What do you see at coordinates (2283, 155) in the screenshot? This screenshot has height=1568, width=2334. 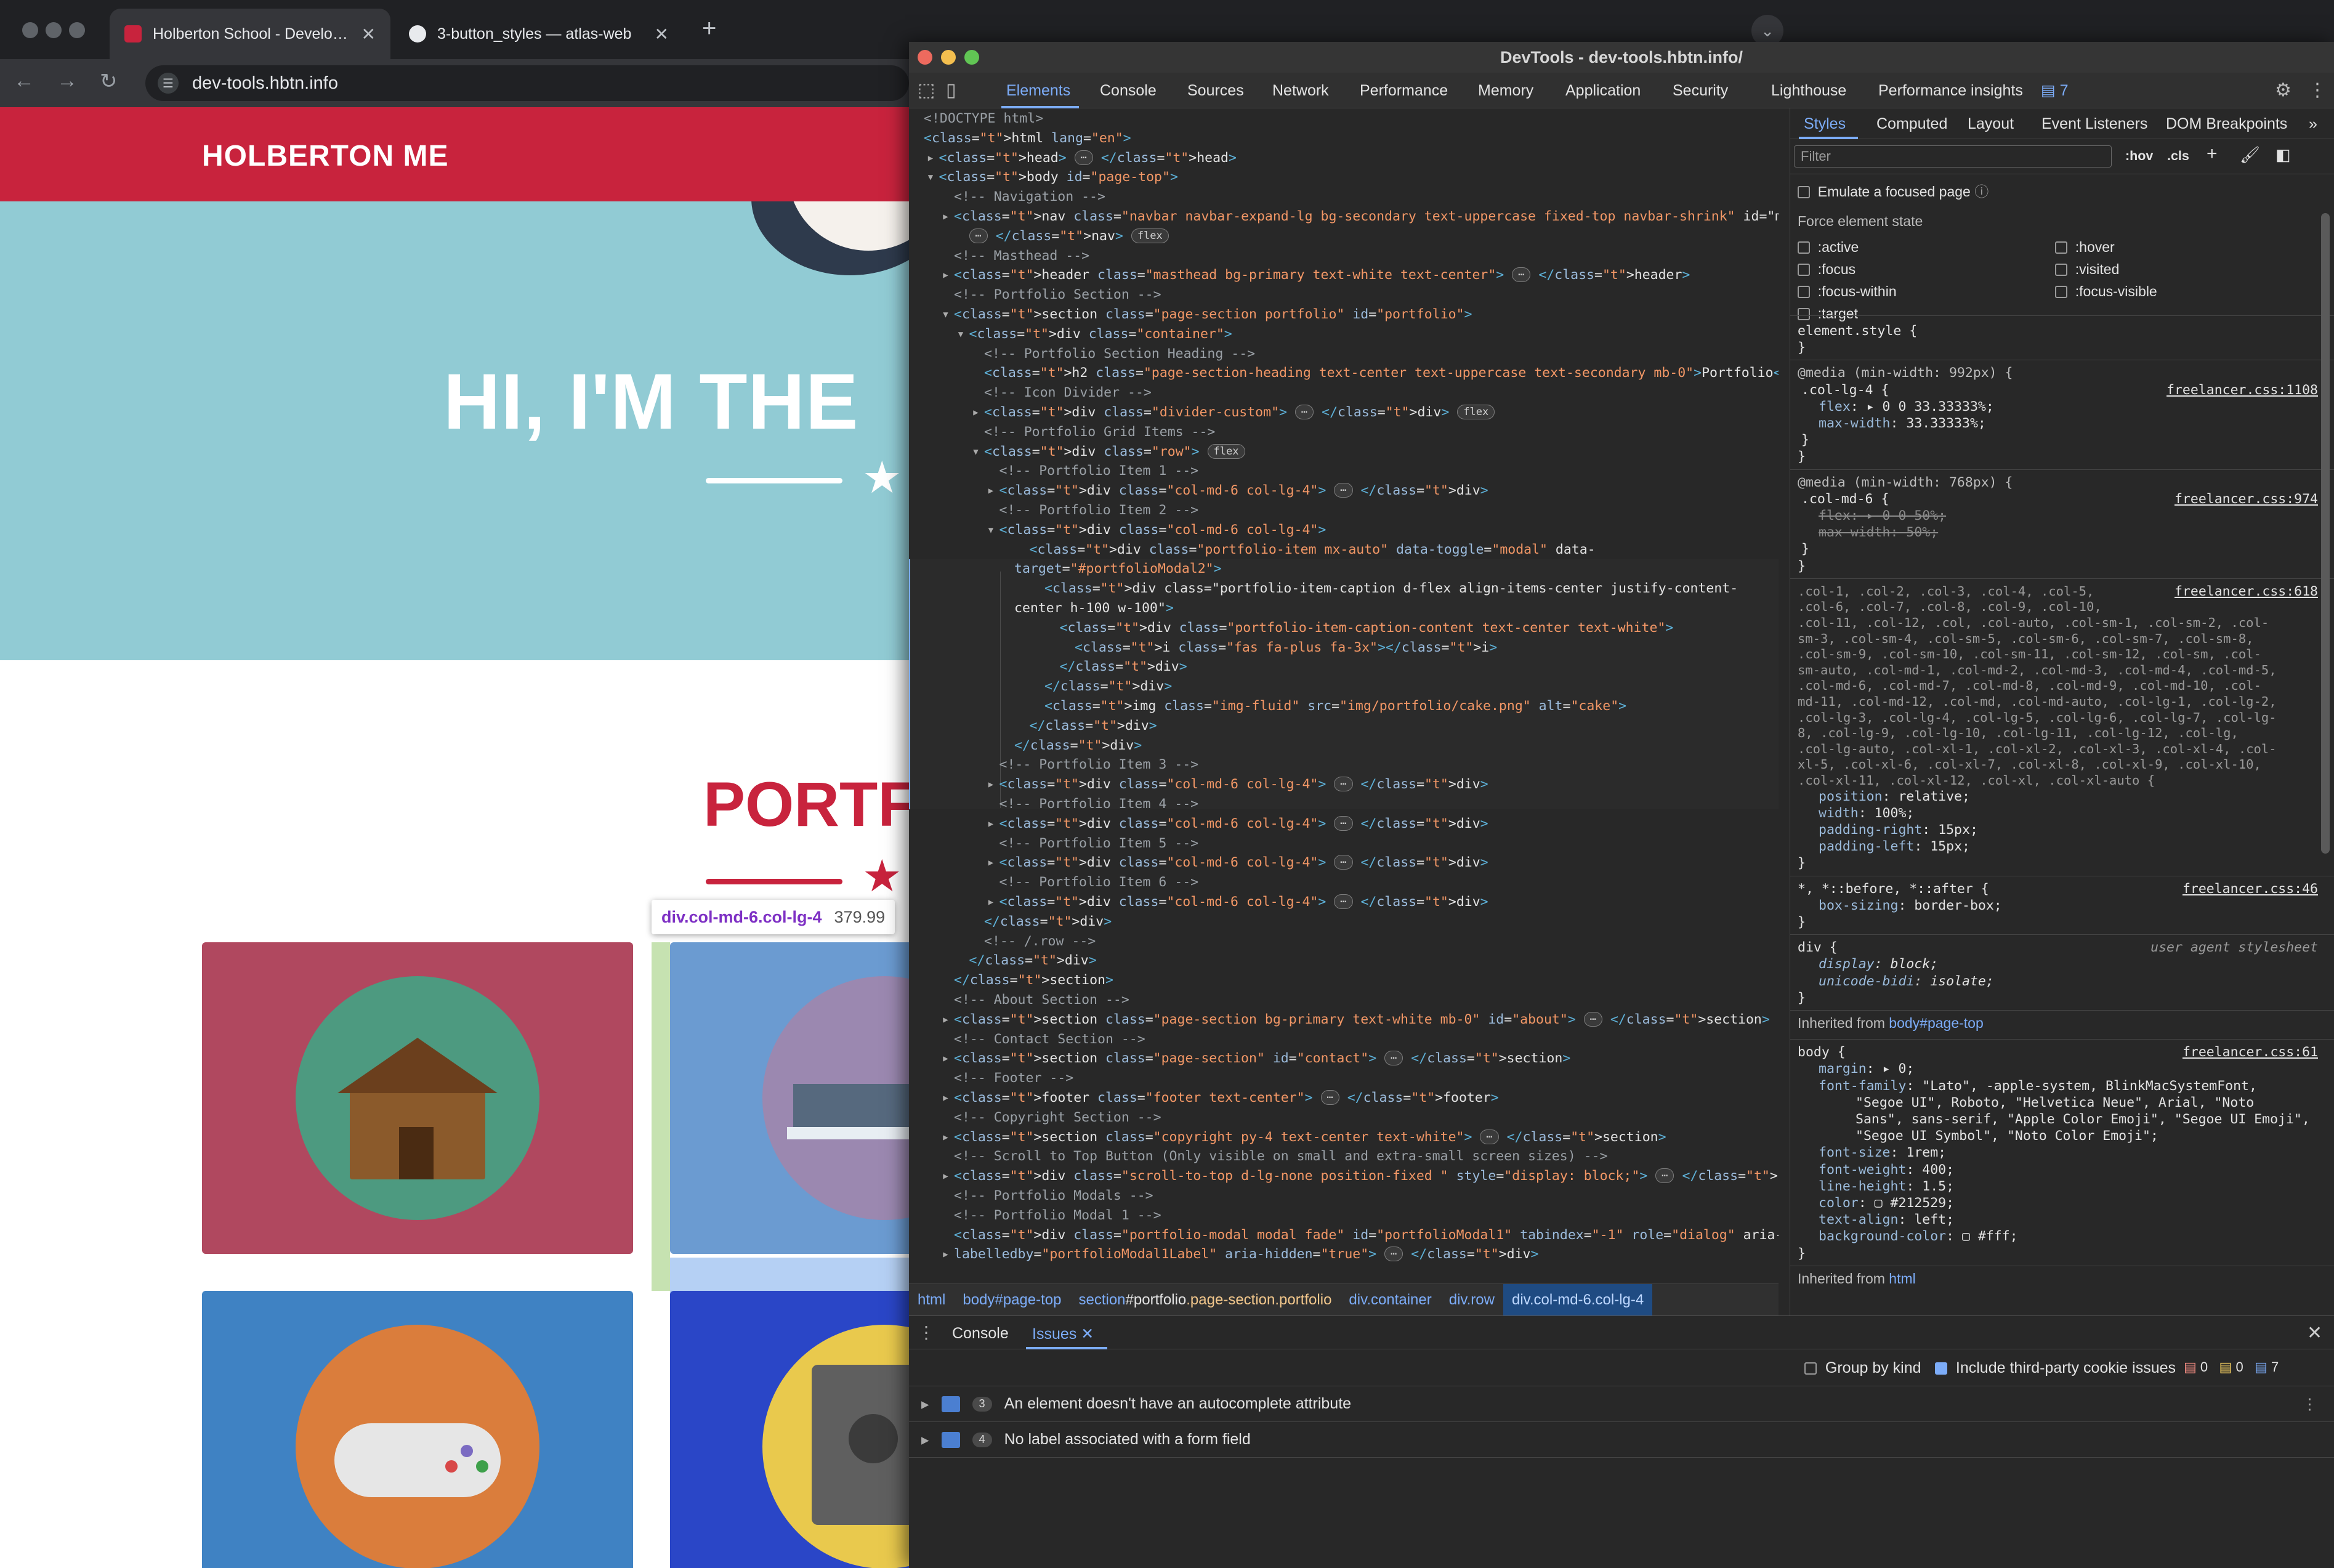 I see `sidebar-toggle-icon: ◧` at bounding box center [2283, 155].